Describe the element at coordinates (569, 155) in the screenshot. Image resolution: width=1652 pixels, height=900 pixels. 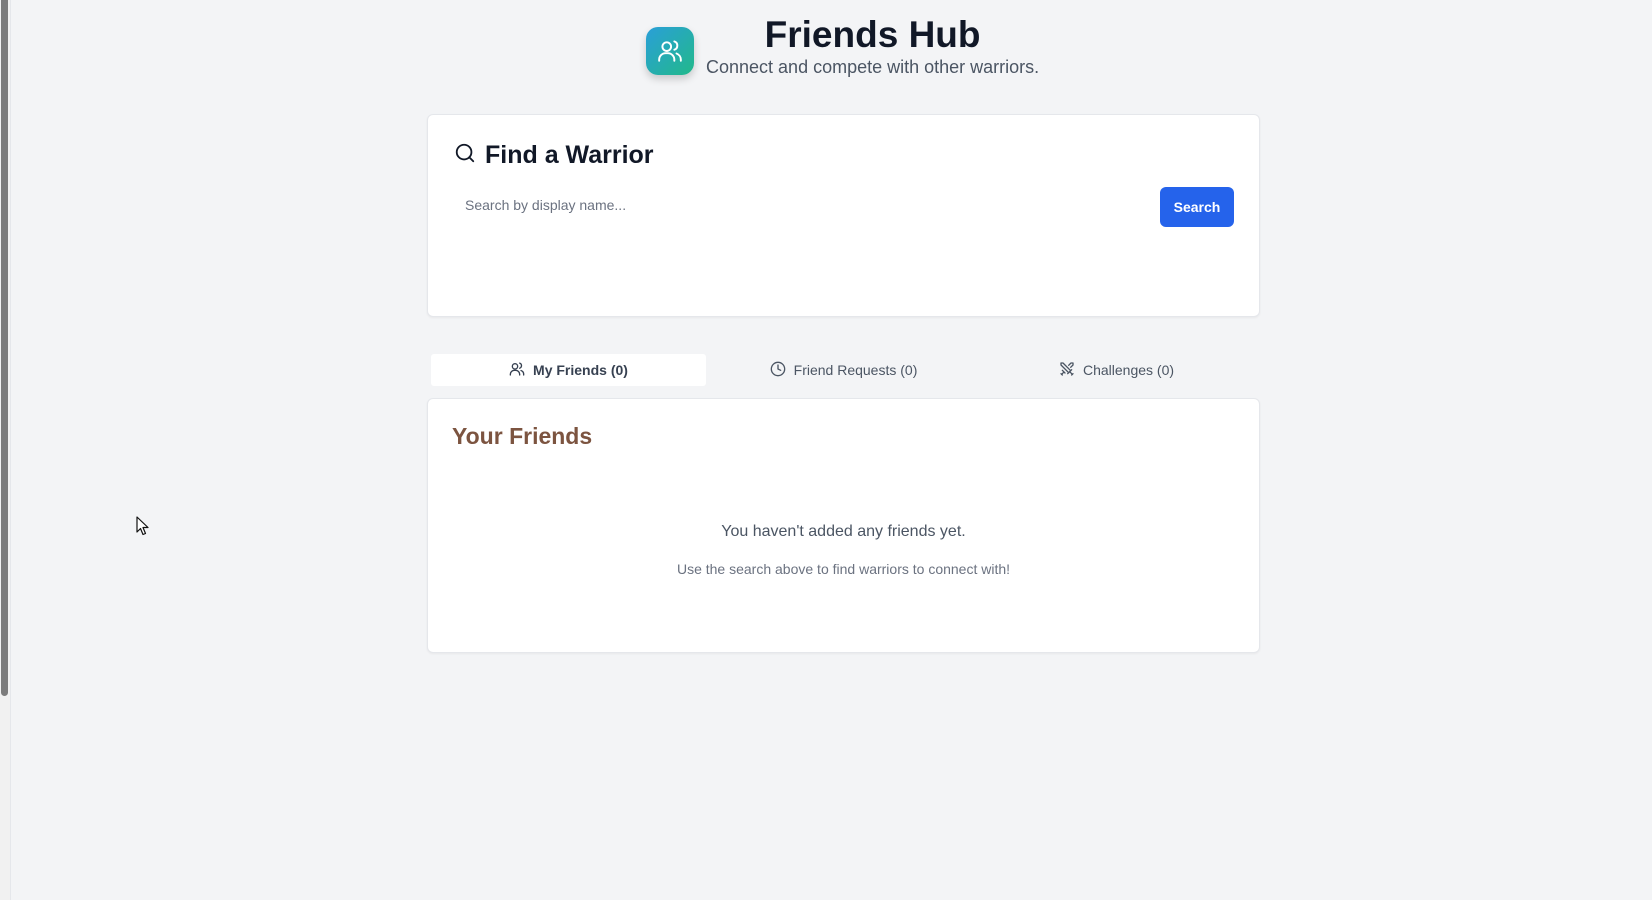
I see `search-heading-text: Find a Warrior` at that location.